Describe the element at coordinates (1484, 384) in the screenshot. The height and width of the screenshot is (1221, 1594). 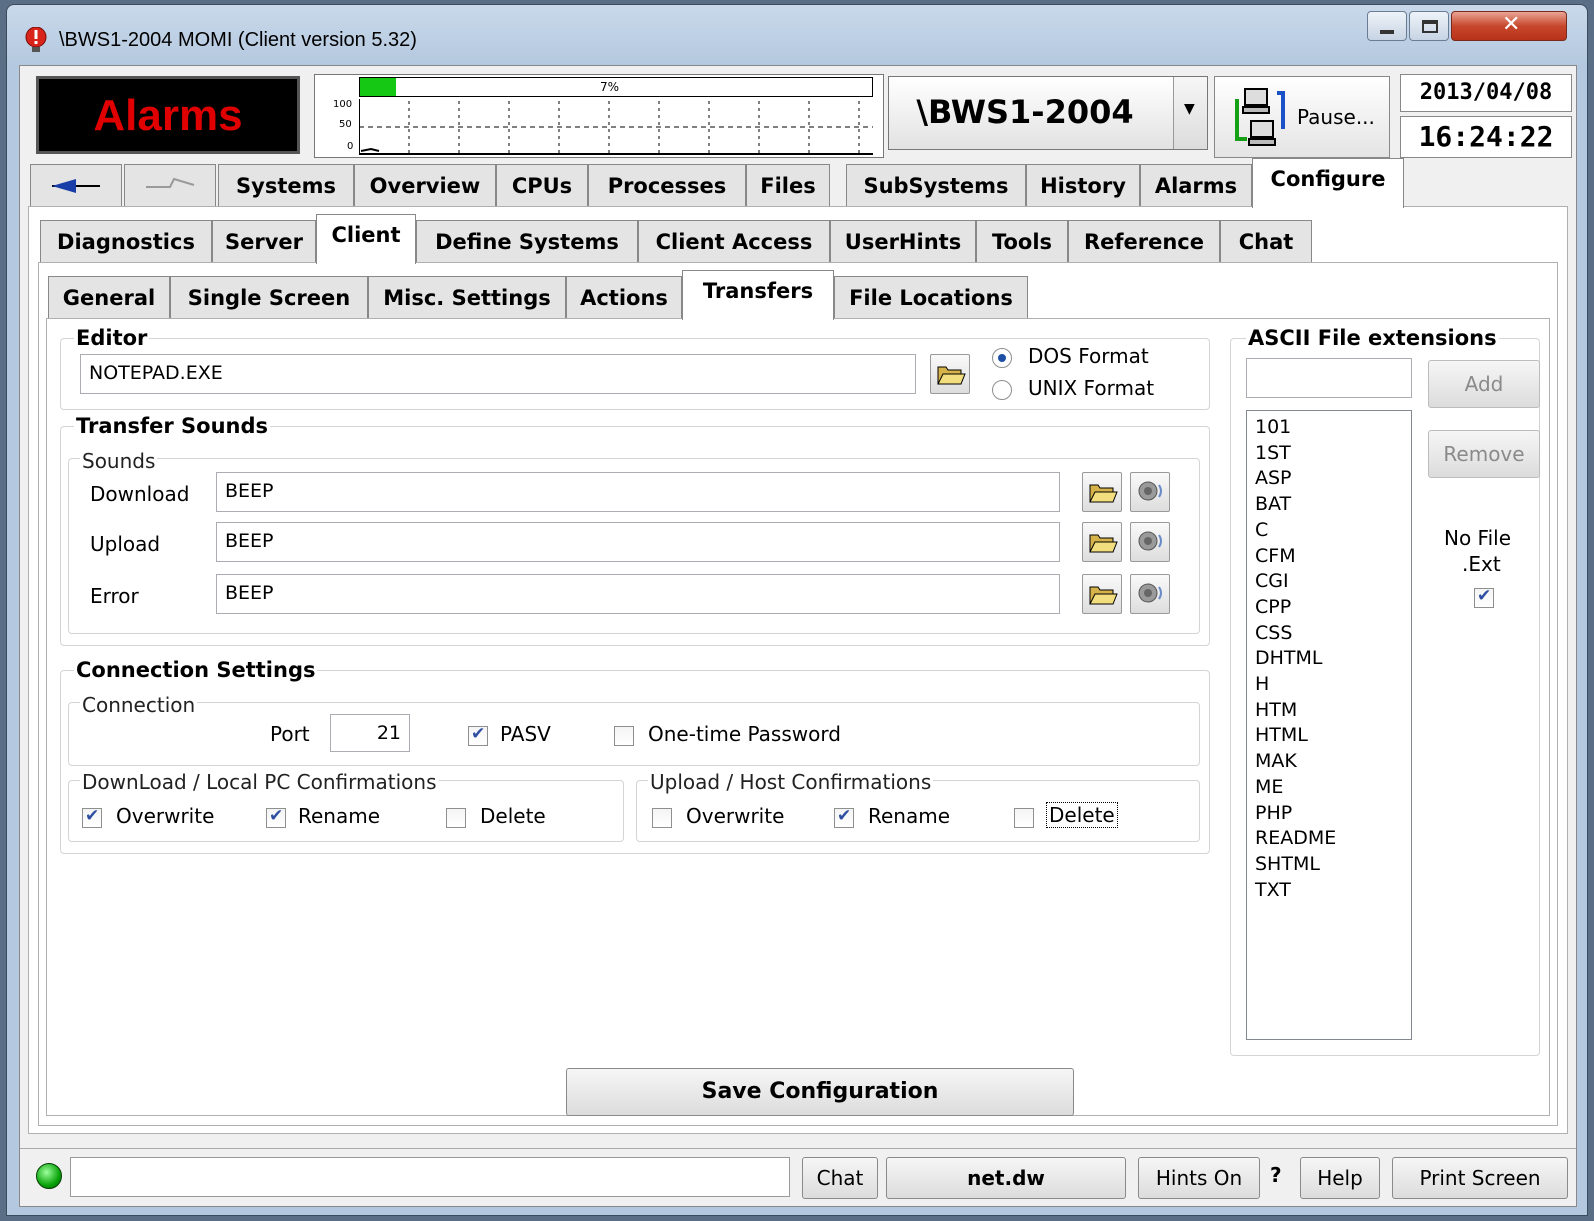
I see `add-extension-button: Add` at that location.